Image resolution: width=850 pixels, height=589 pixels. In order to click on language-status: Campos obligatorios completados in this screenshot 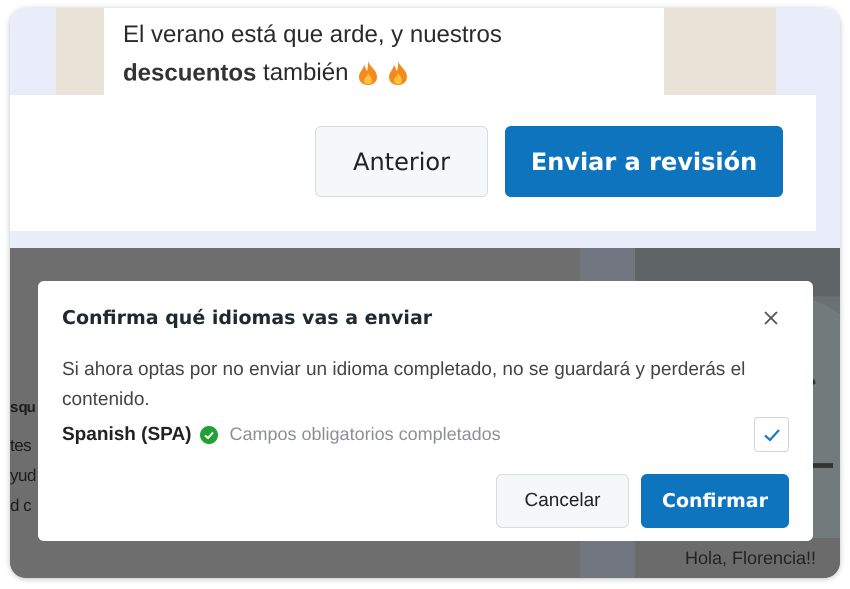, I will do `click(366, 434)`.